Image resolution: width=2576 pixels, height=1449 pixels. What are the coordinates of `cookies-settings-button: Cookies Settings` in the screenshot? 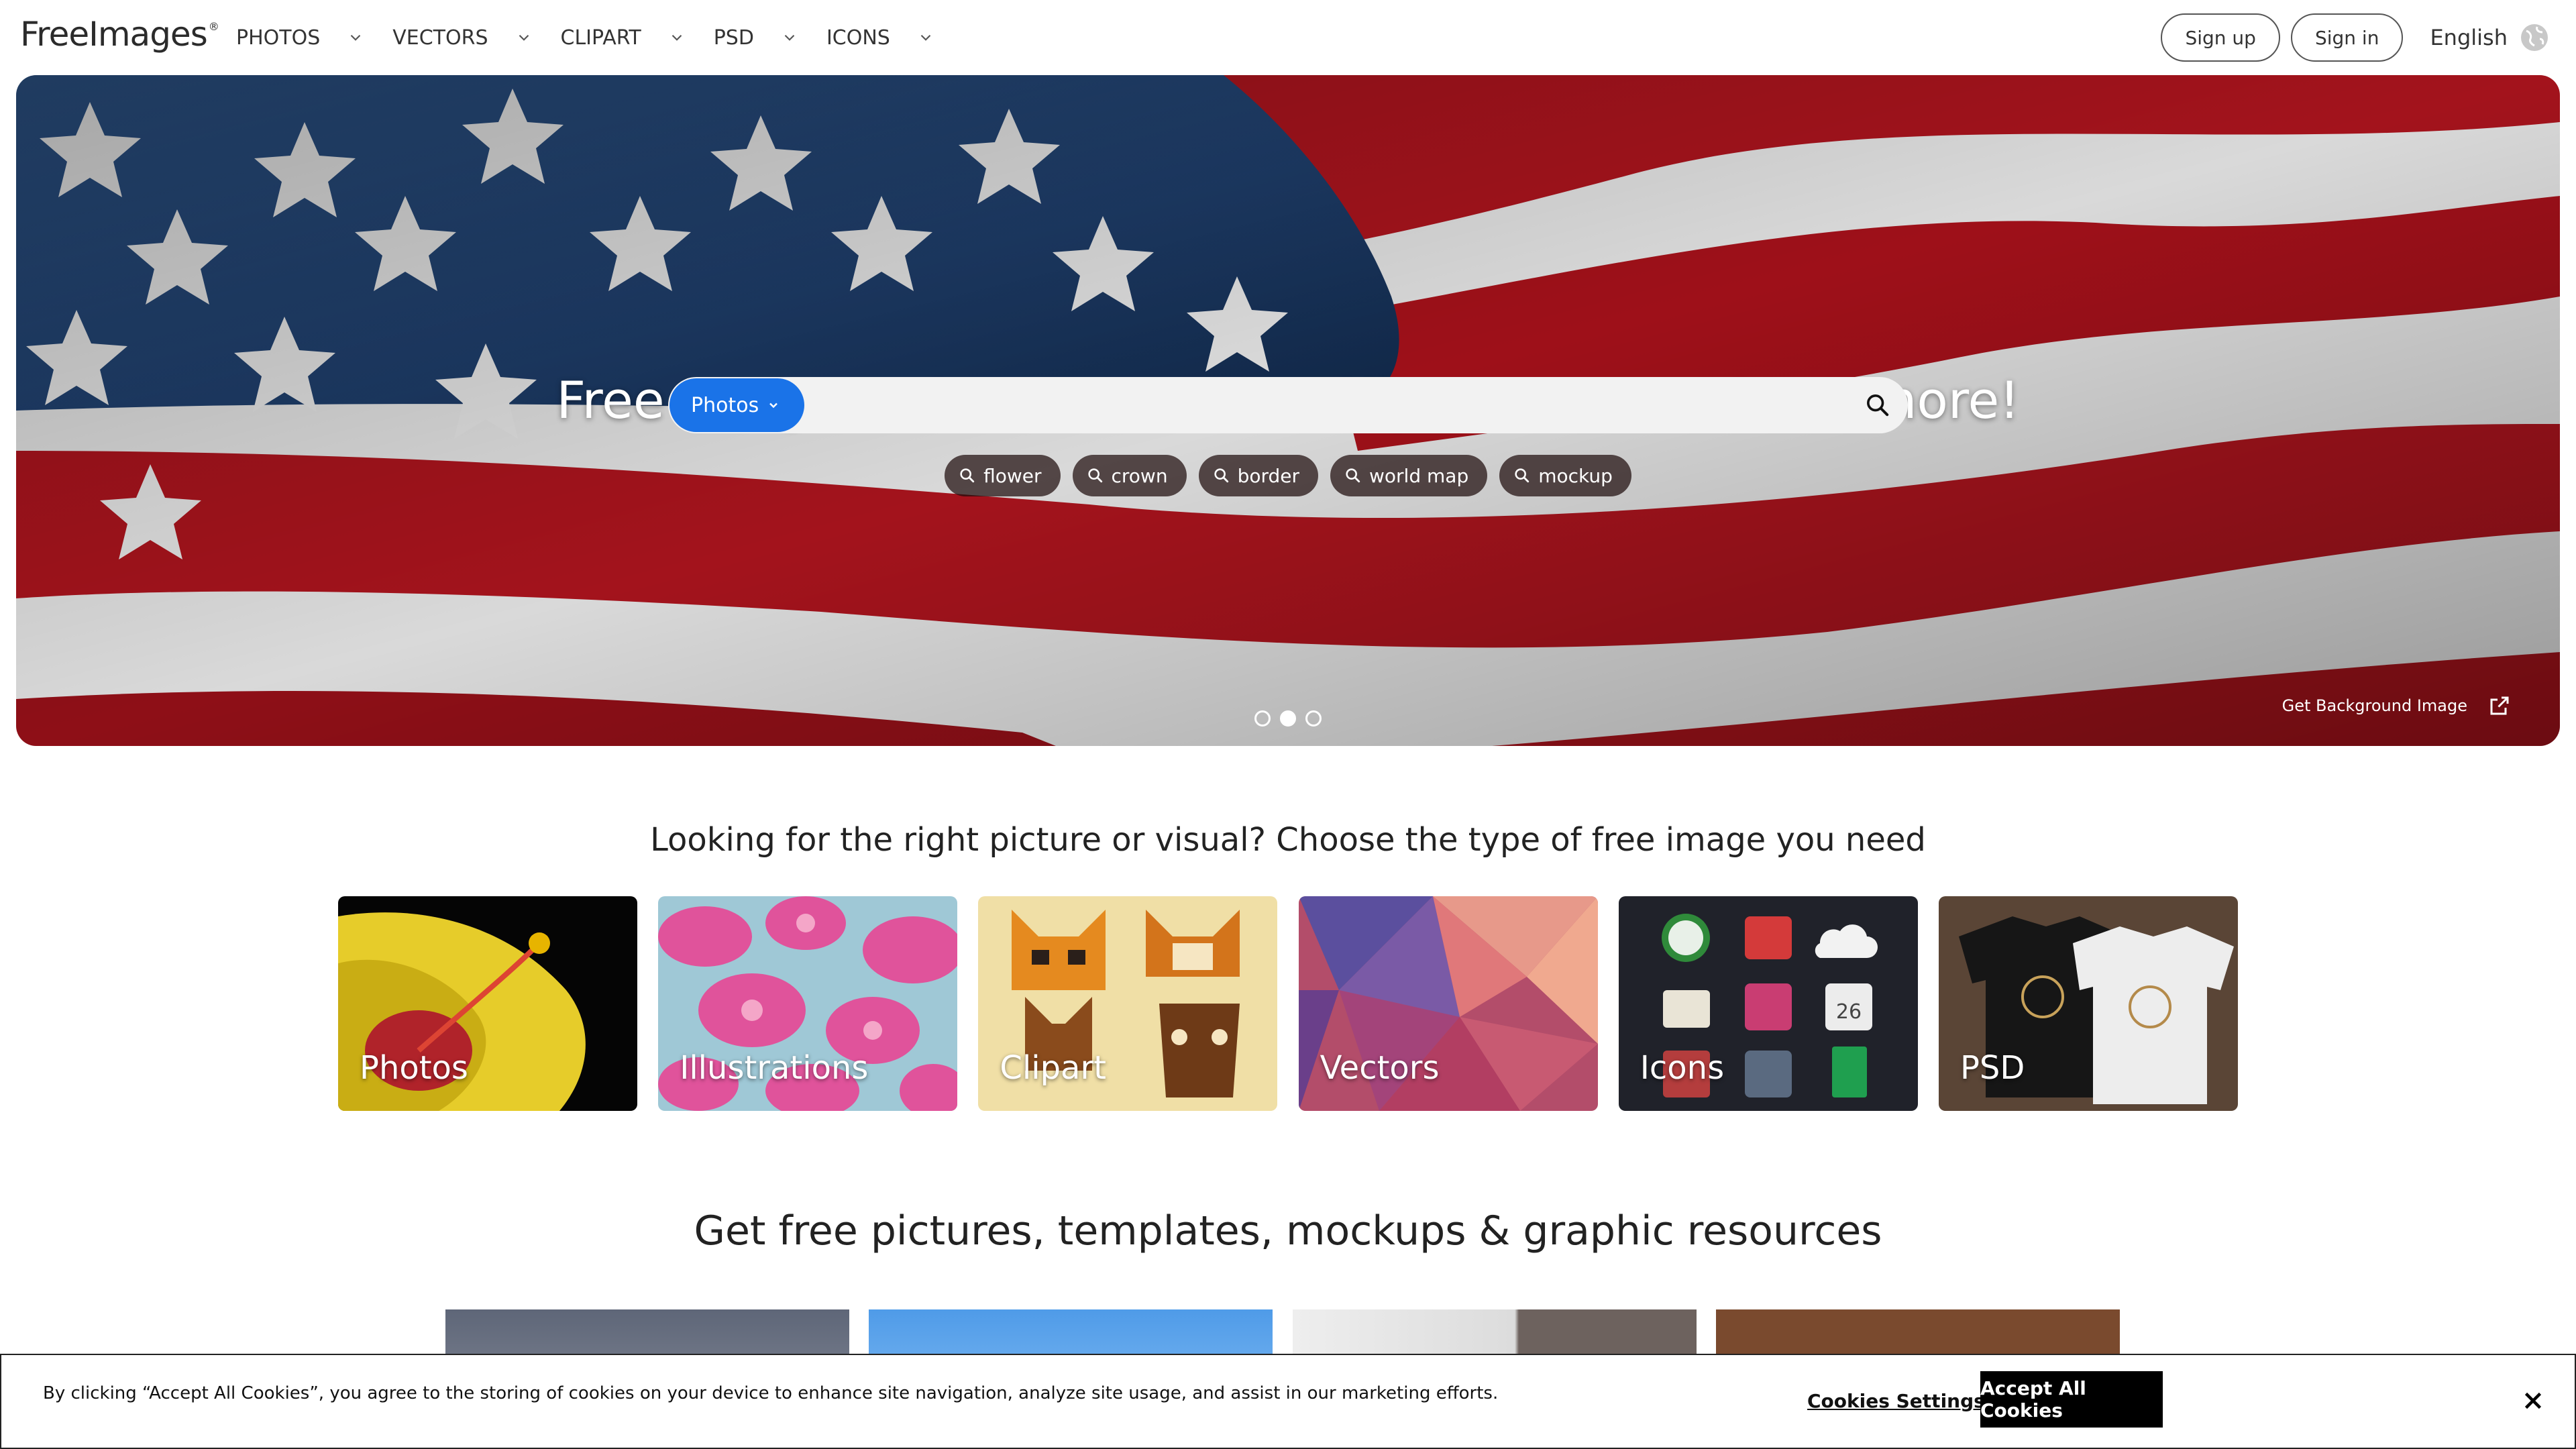 It's located at (1896, 1401).